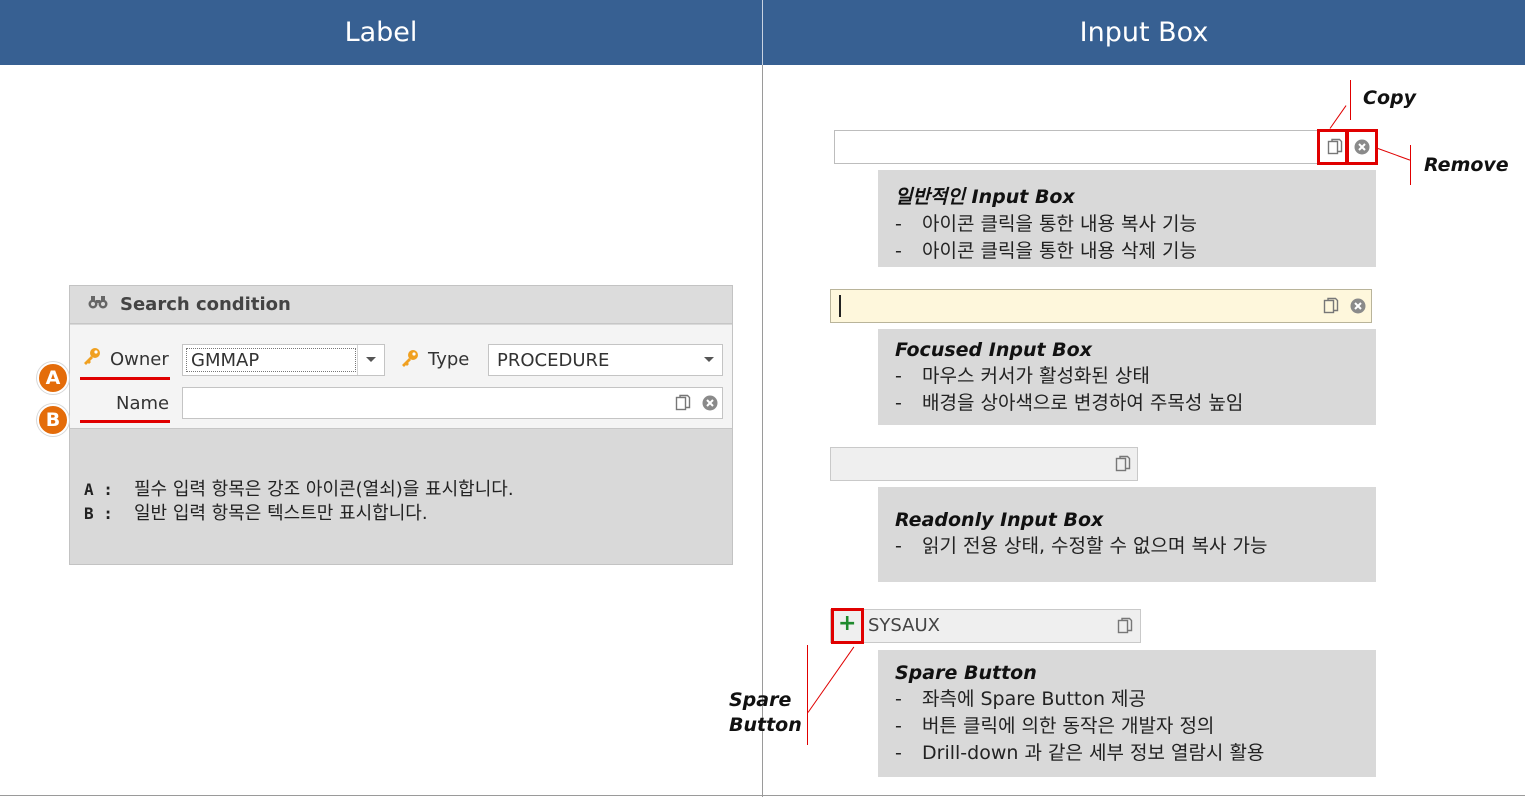  Describe the element at coordinates (1095, 546) in the screenshot. I see `desc-readonly-bullet-1: 읽기 전용 상태, 수정할 수 없으며 복사 가능` at that location.